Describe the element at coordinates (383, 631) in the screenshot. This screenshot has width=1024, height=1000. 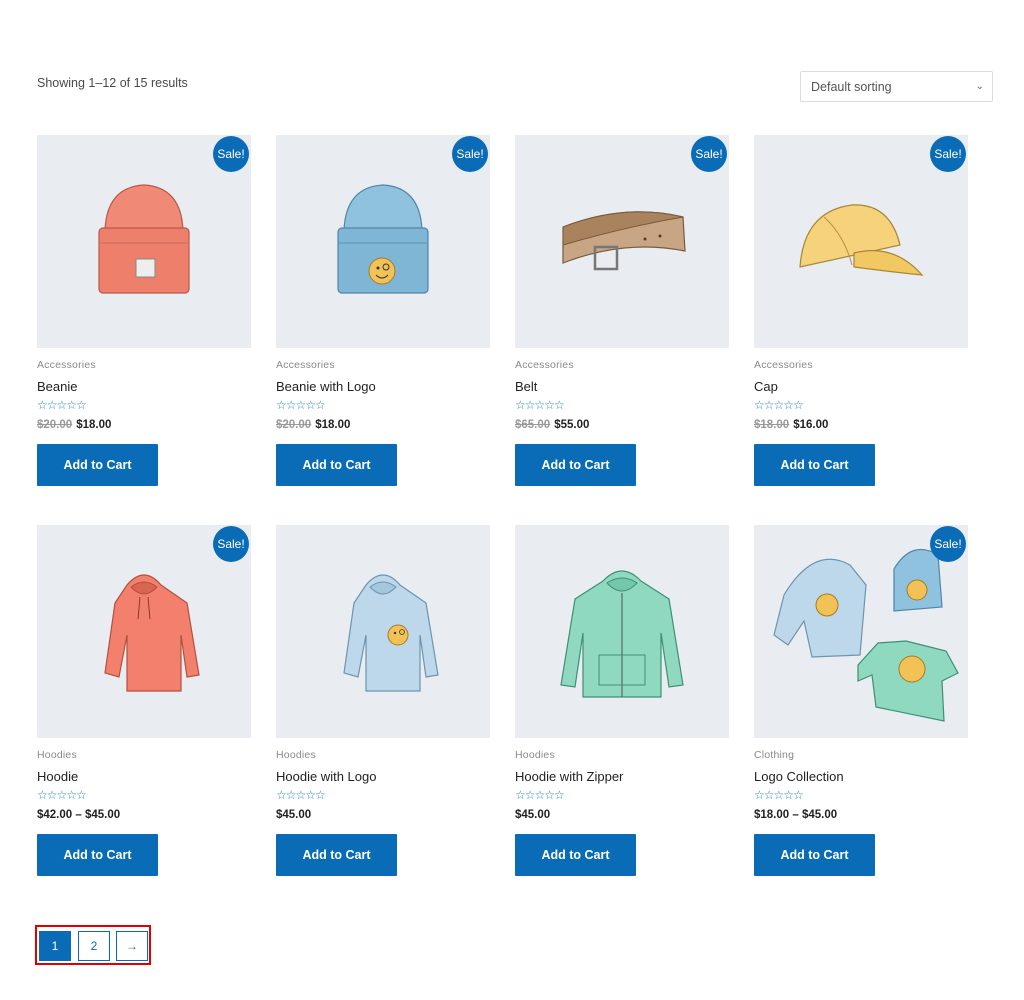
I see `hoodie-logo-icon` at that location.